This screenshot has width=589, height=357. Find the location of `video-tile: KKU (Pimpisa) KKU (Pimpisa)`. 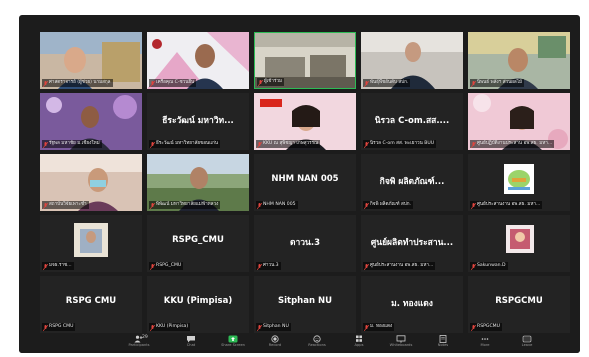

video-tile: KKU (Pimpisa) KKU (Pimpisa) is located at coordinates (198, 304).